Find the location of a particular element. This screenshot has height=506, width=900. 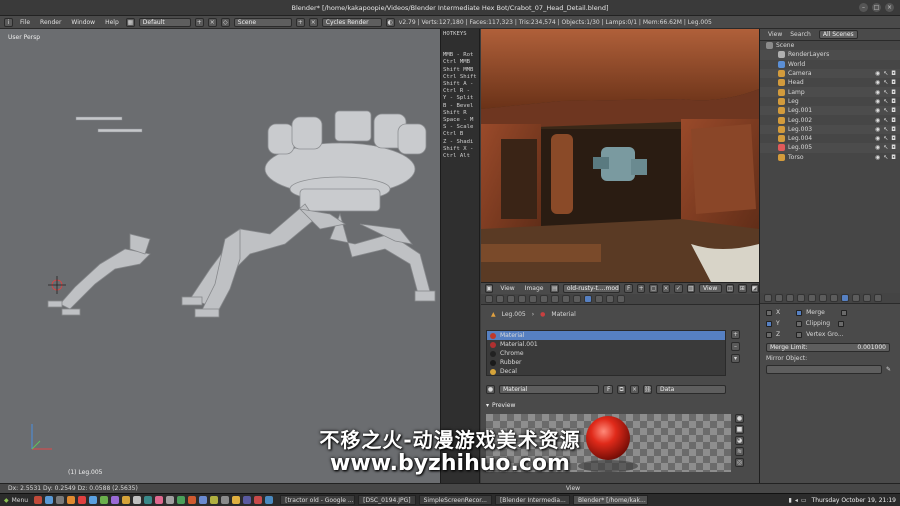

menu-window: Window is located at coordinates (83, 22).